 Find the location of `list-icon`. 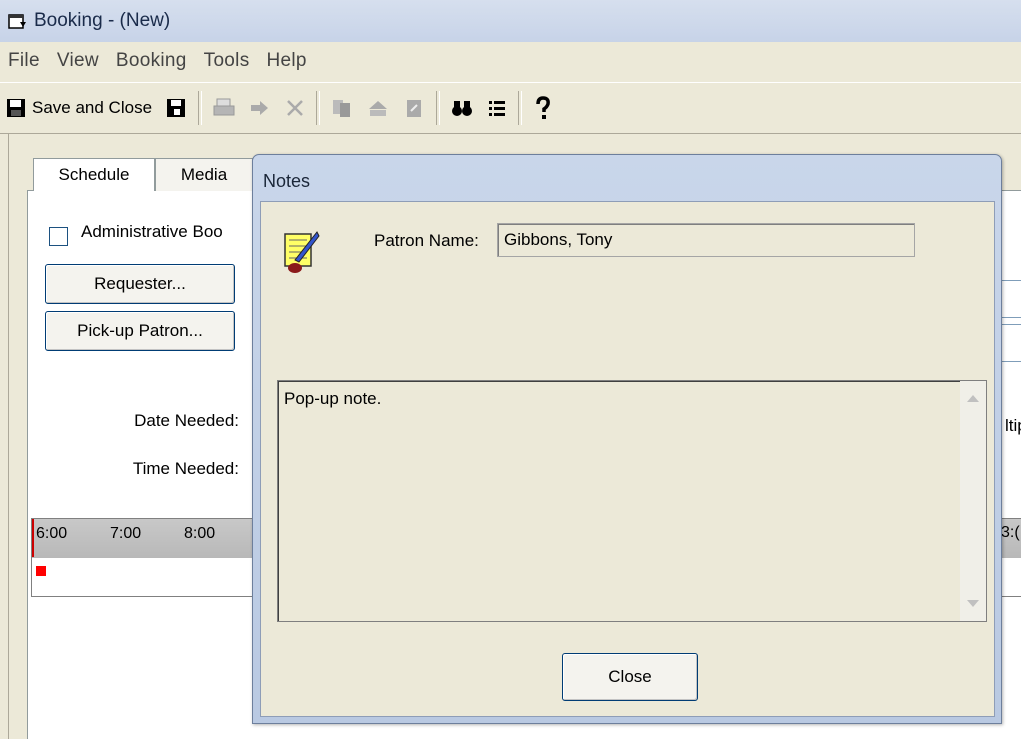

list-icon is located at coordinates (497, 108).